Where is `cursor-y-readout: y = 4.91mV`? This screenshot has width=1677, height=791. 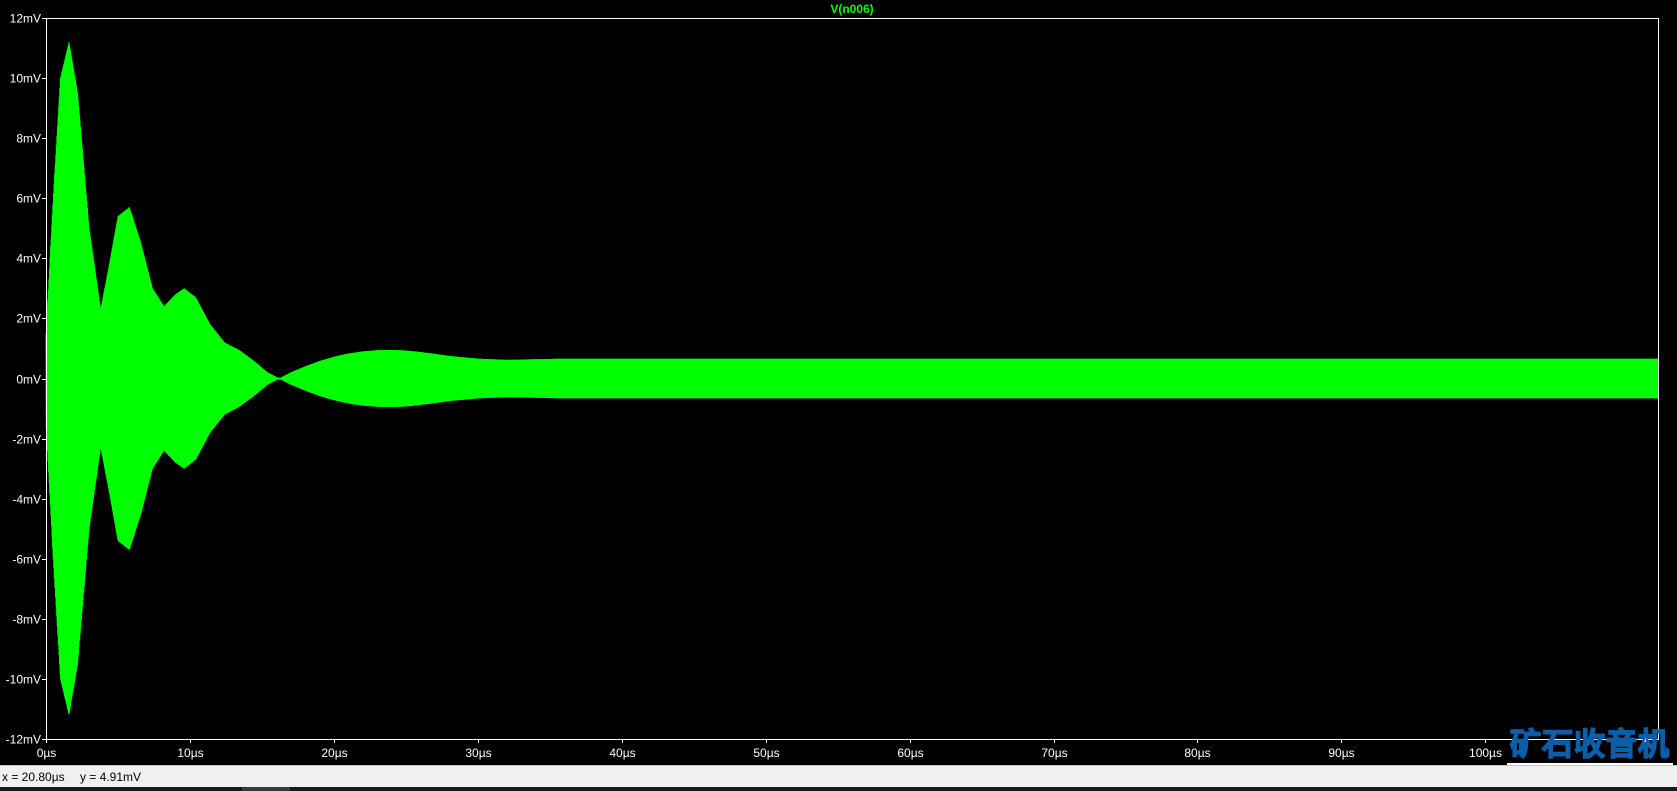 cursor-y-readout: y = 4.91mV is located at coordinates (110, 777).